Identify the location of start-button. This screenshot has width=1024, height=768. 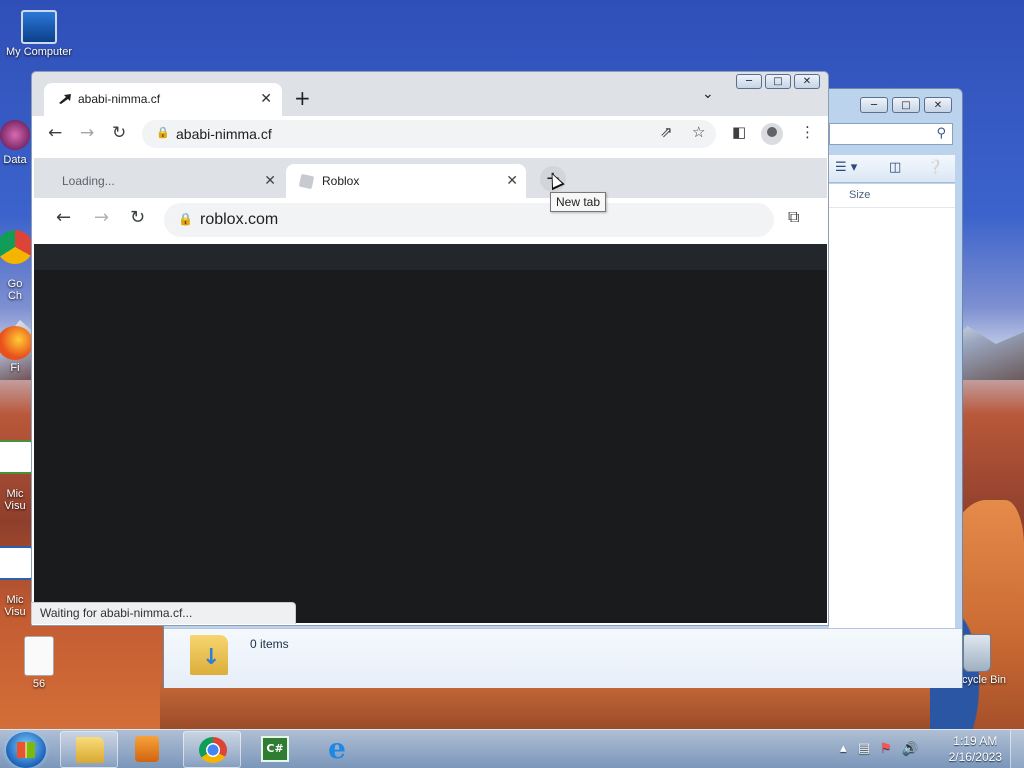
(26, 750).